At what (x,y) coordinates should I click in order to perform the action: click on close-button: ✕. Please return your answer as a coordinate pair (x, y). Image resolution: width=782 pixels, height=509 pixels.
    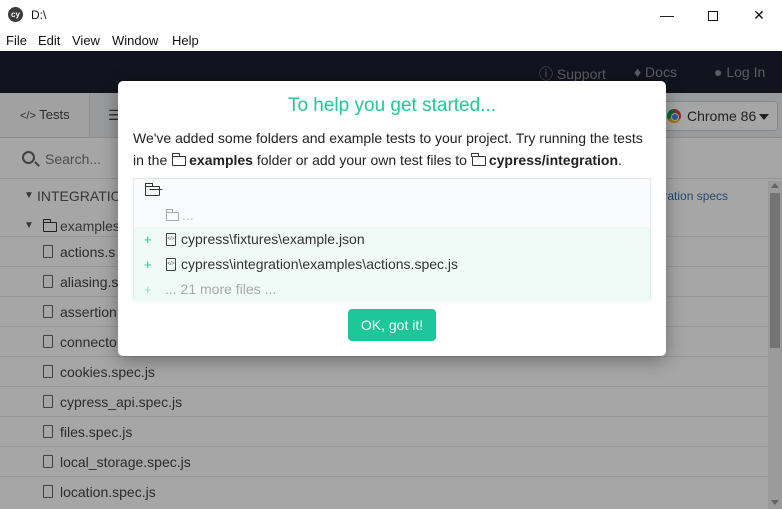
    Looking at the image, I should click on (759, 15).